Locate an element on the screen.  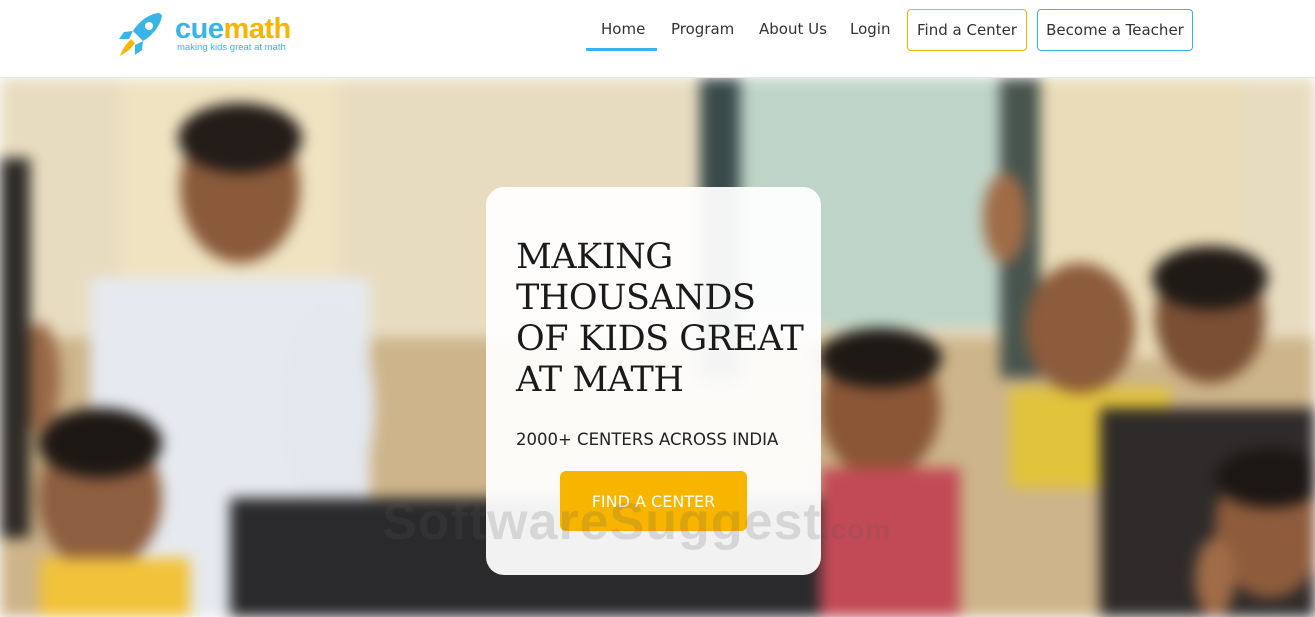
find-a-center-button: Find a Center is located at coordinates (967, 30).